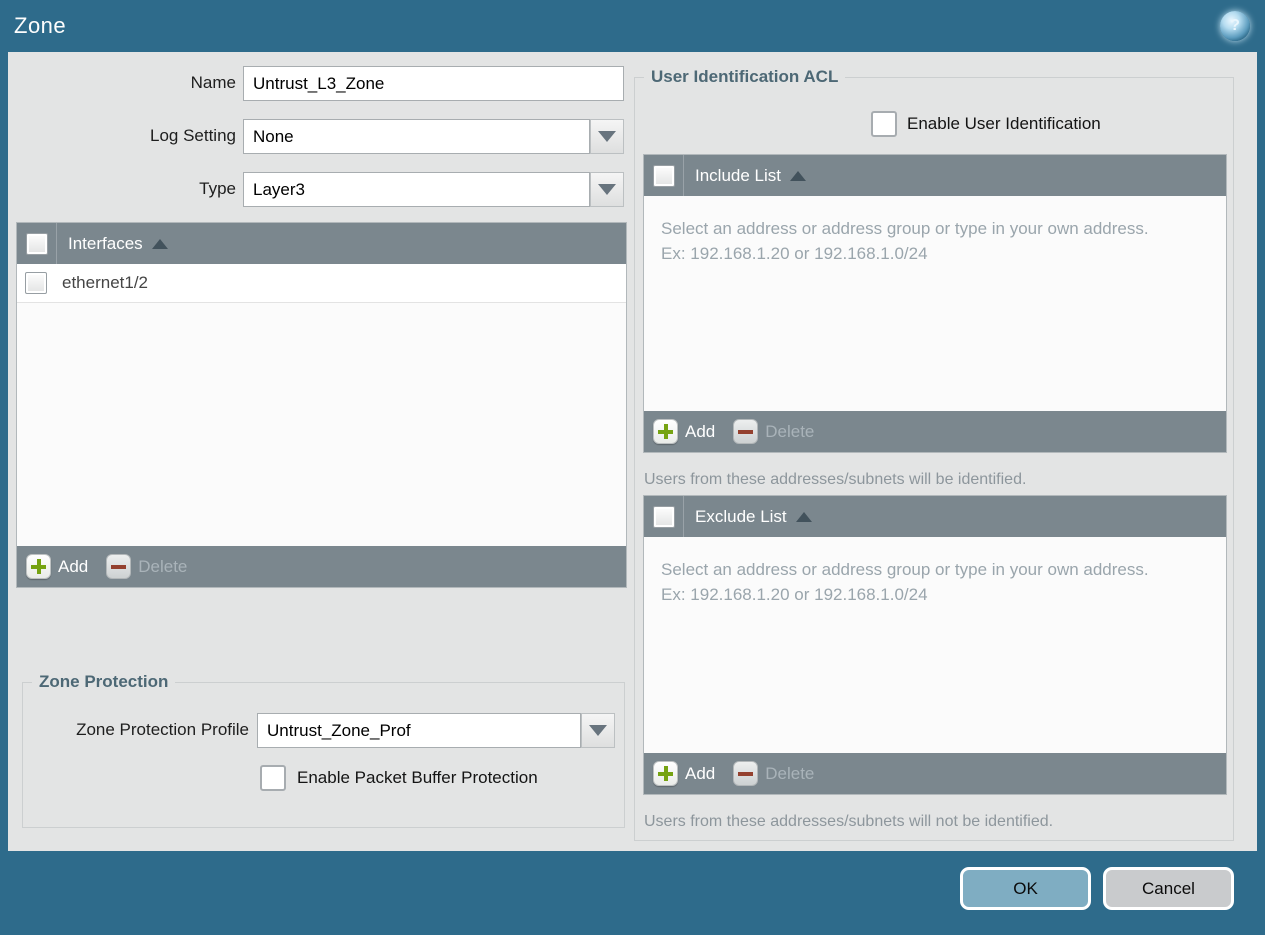 The image size is (1265, 935). What do you see at coordinates (935, 516) in the screenshot?
I see `exclude-list-header: Exclude List` at bounding box center [935, 516].